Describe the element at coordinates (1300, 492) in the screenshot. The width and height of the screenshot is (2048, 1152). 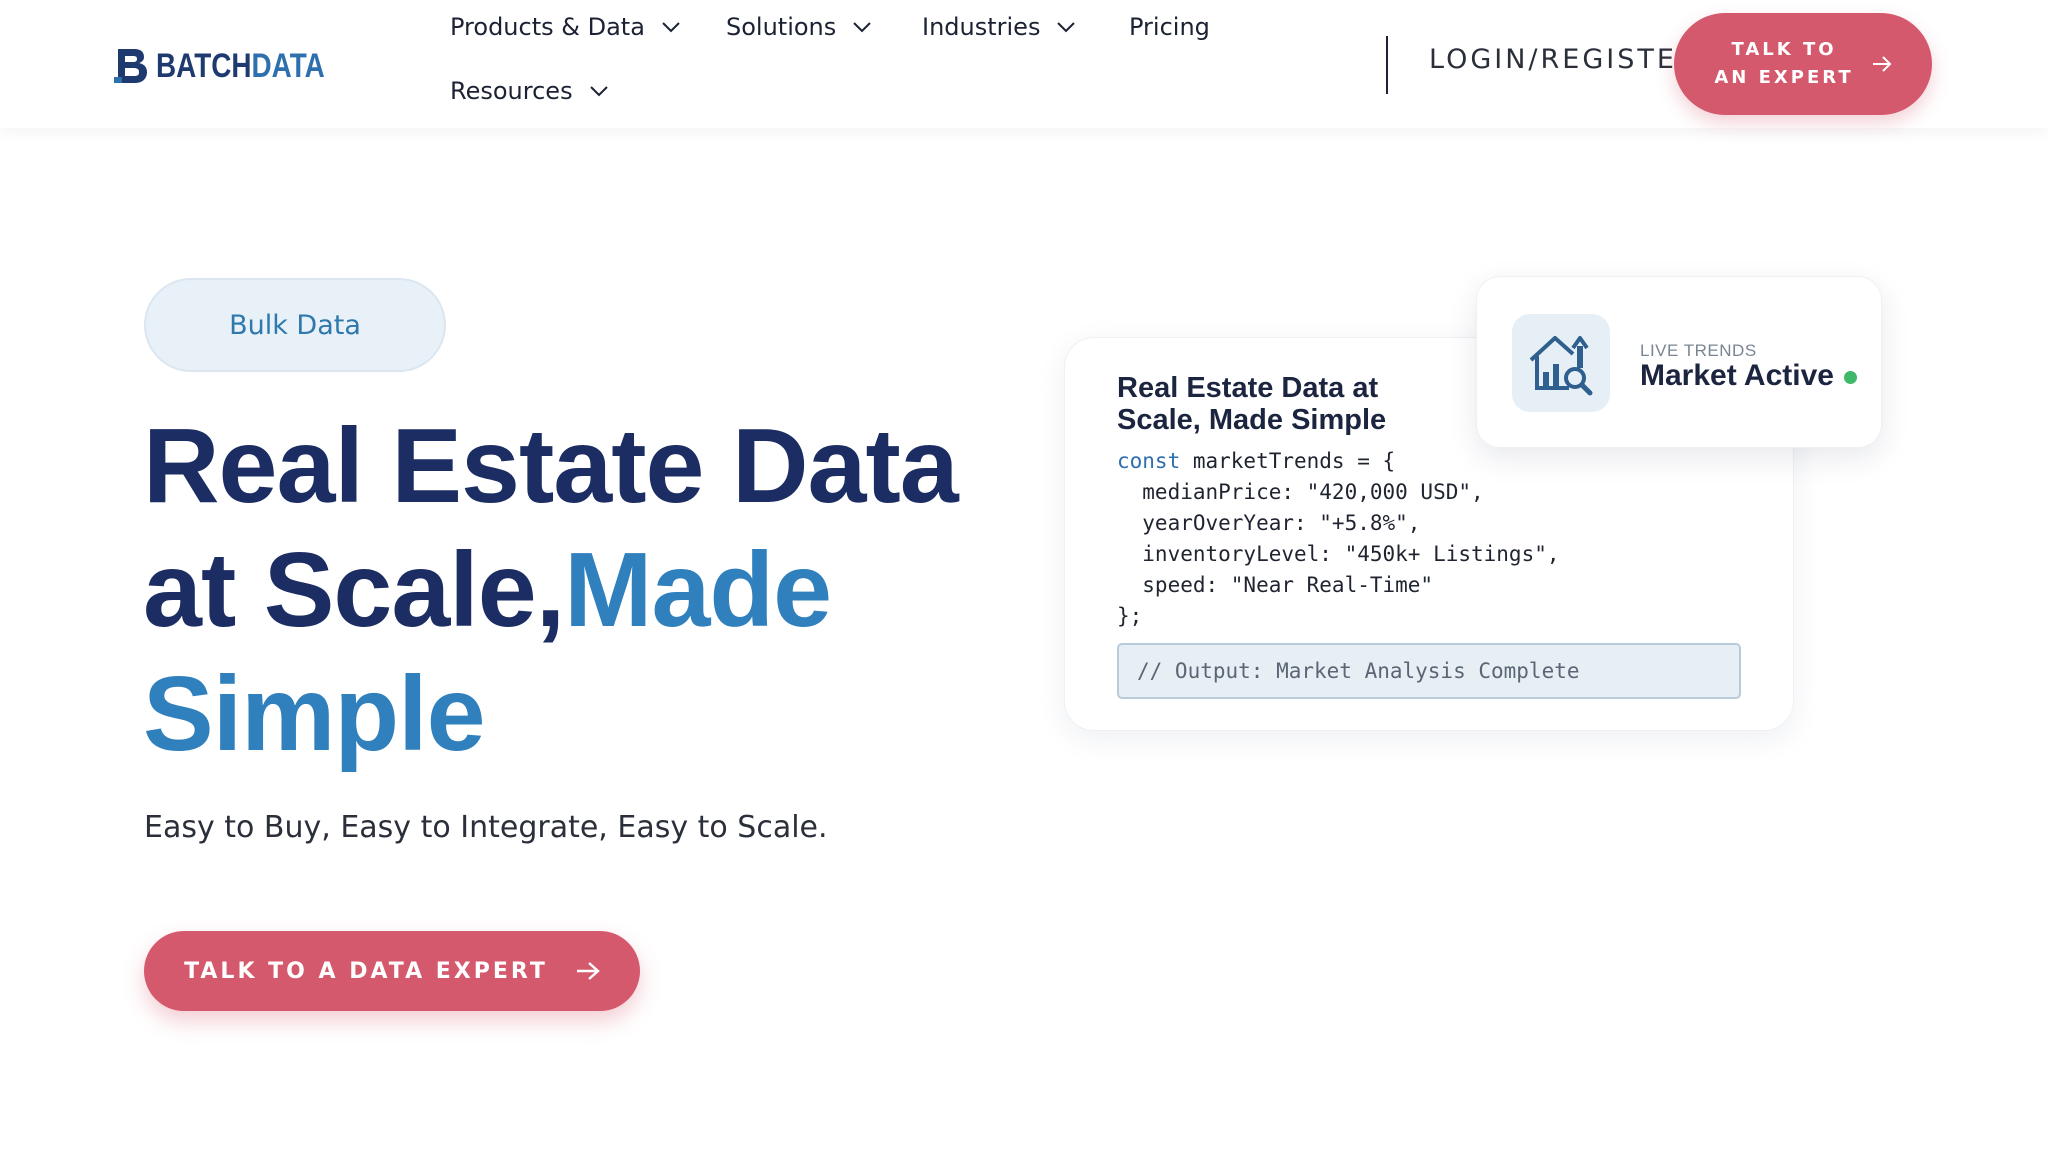
I see `code-line-2: medianPrice: "420,000 USD",` at that location.